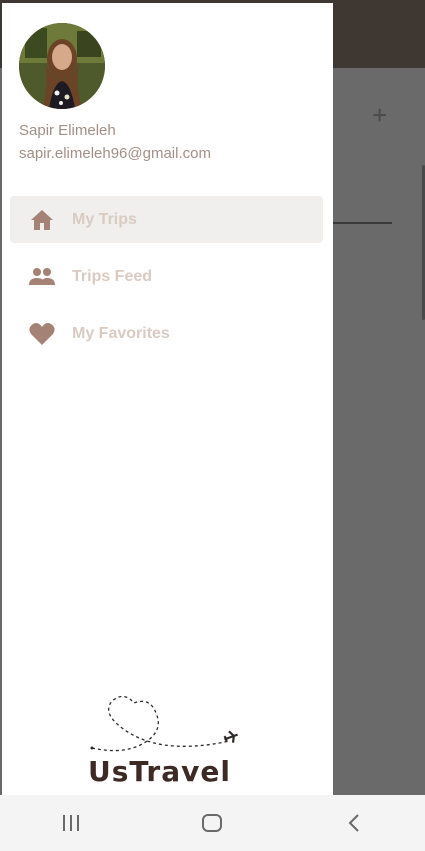 The image size is (425, 851). What do you see at coordinates (42, 220) in the screenshot?
I see `home-icon` at bounding box center [42, 220].